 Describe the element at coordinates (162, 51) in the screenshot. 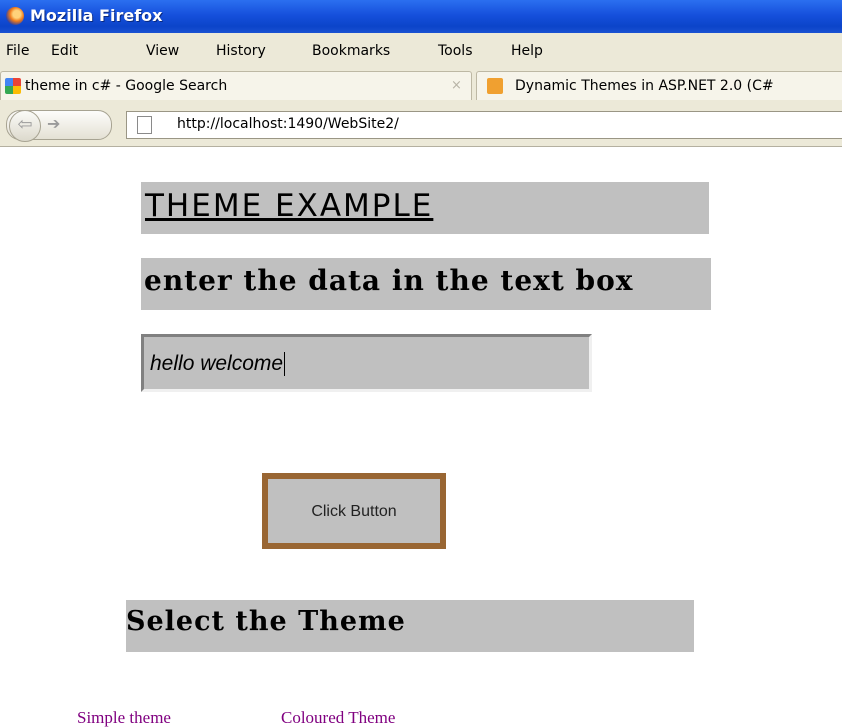

I see `menu-view: View` at that location.